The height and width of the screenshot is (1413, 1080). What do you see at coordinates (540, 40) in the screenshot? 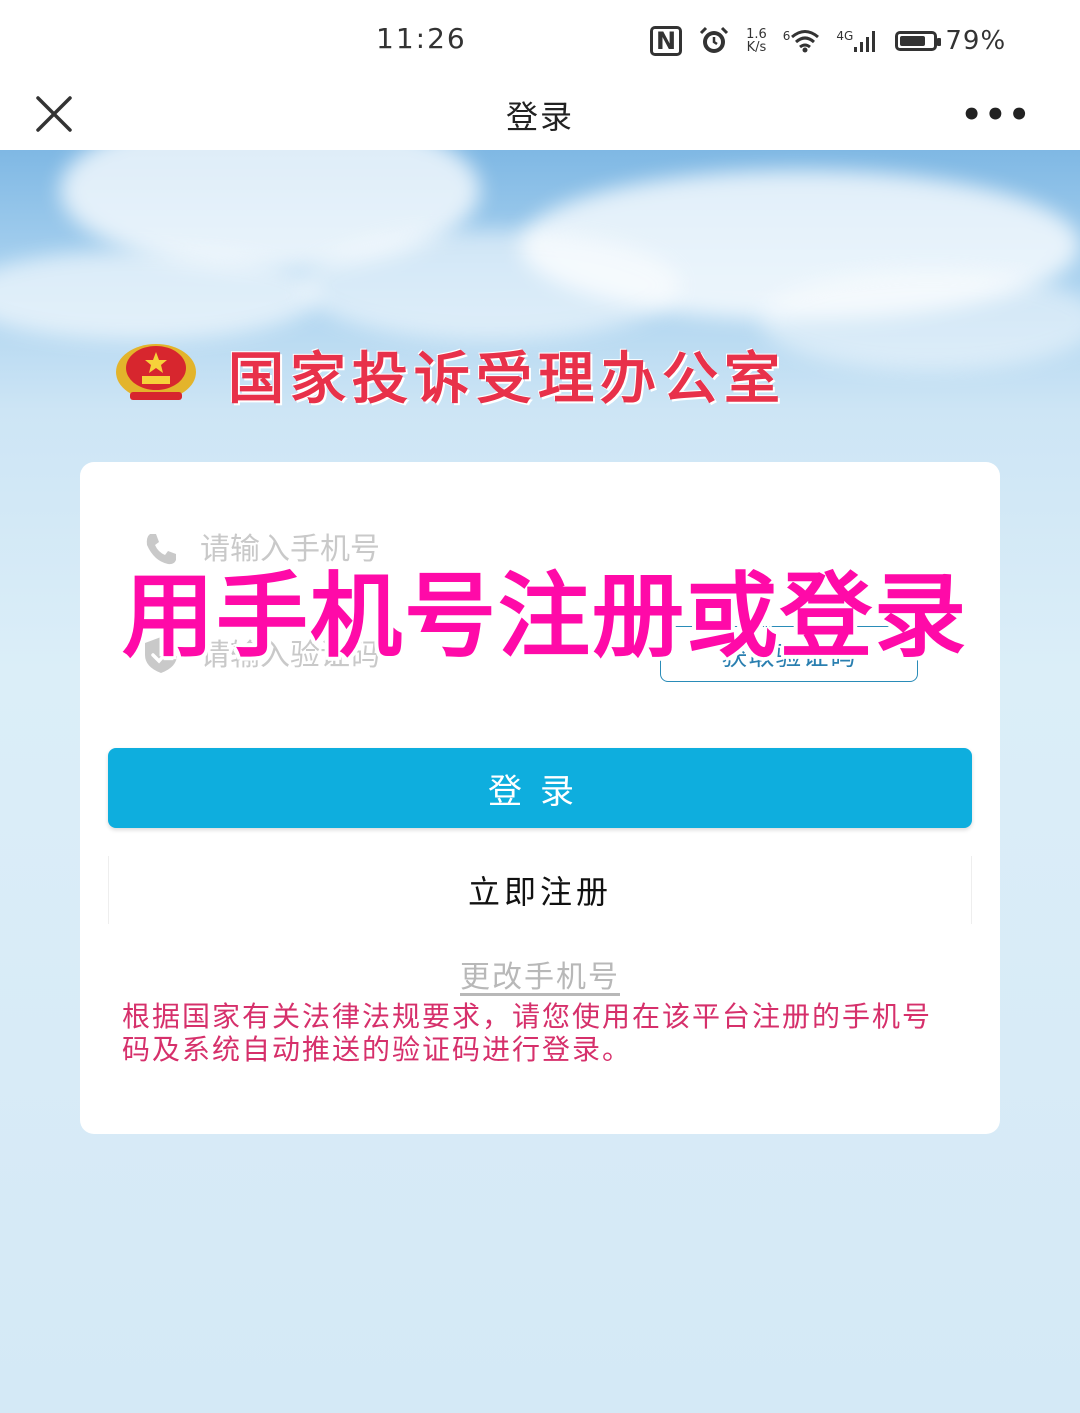
I see `status-bar: 11:26 N 1.6 K/s 6 4G 79%` at bounding box center [540, 40].